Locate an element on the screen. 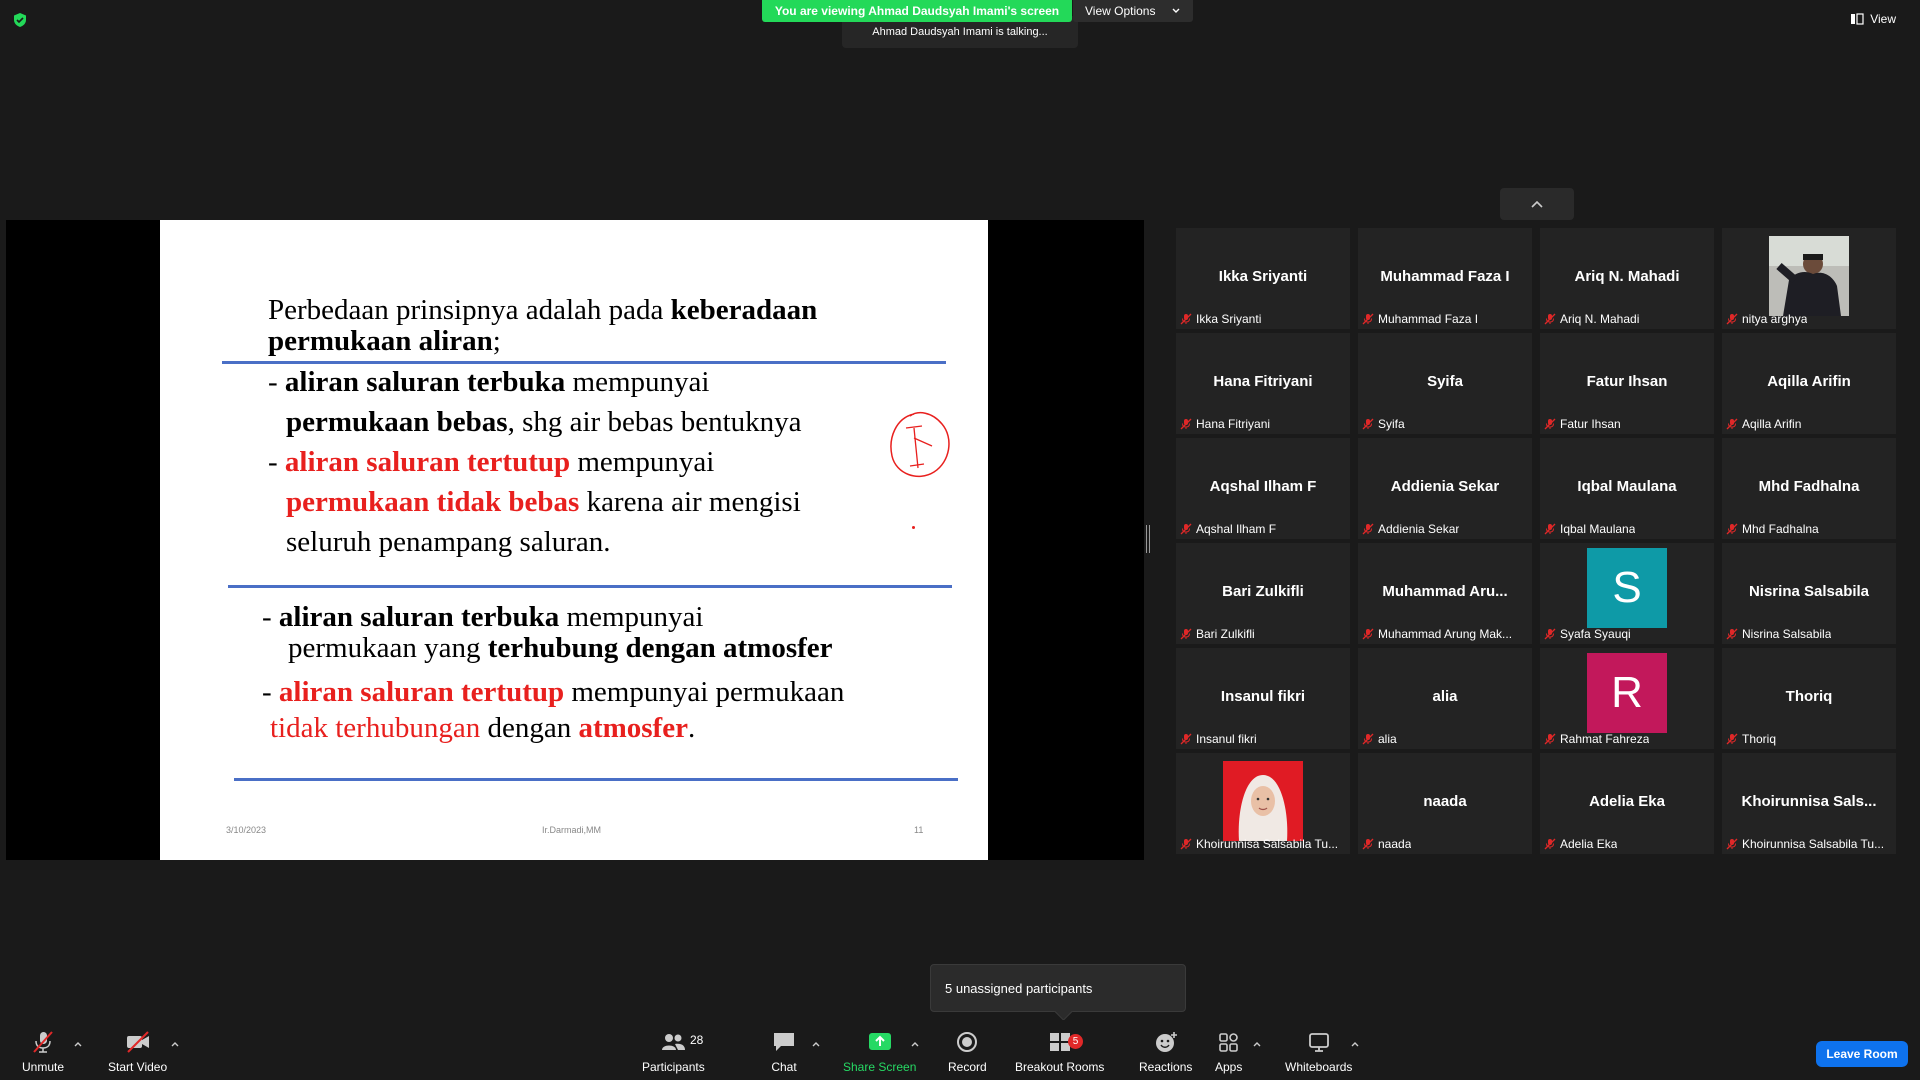 The width and height of the screenshot is (1920, 1080). gallery-page-up-button is located at coordinates (1537, 204).